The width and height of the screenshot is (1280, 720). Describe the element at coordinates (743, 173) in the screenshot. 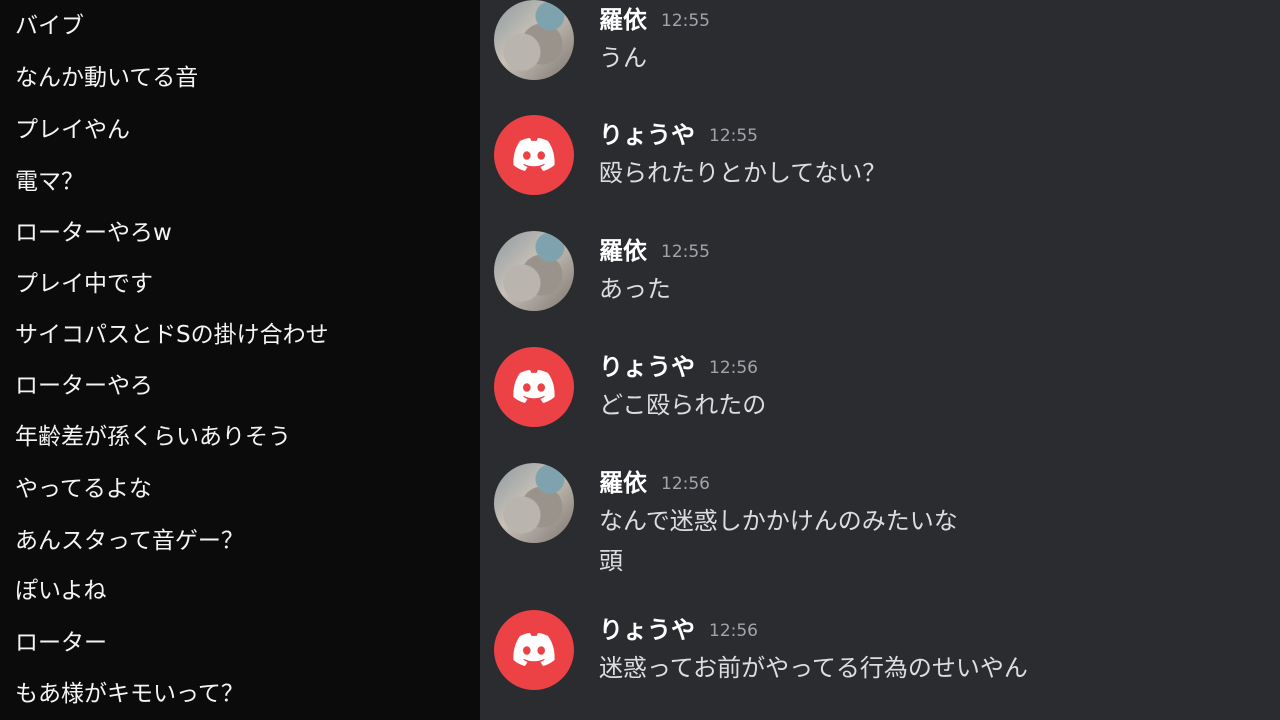

I see `message-text: 殴られたりとかしてない？` at that location.